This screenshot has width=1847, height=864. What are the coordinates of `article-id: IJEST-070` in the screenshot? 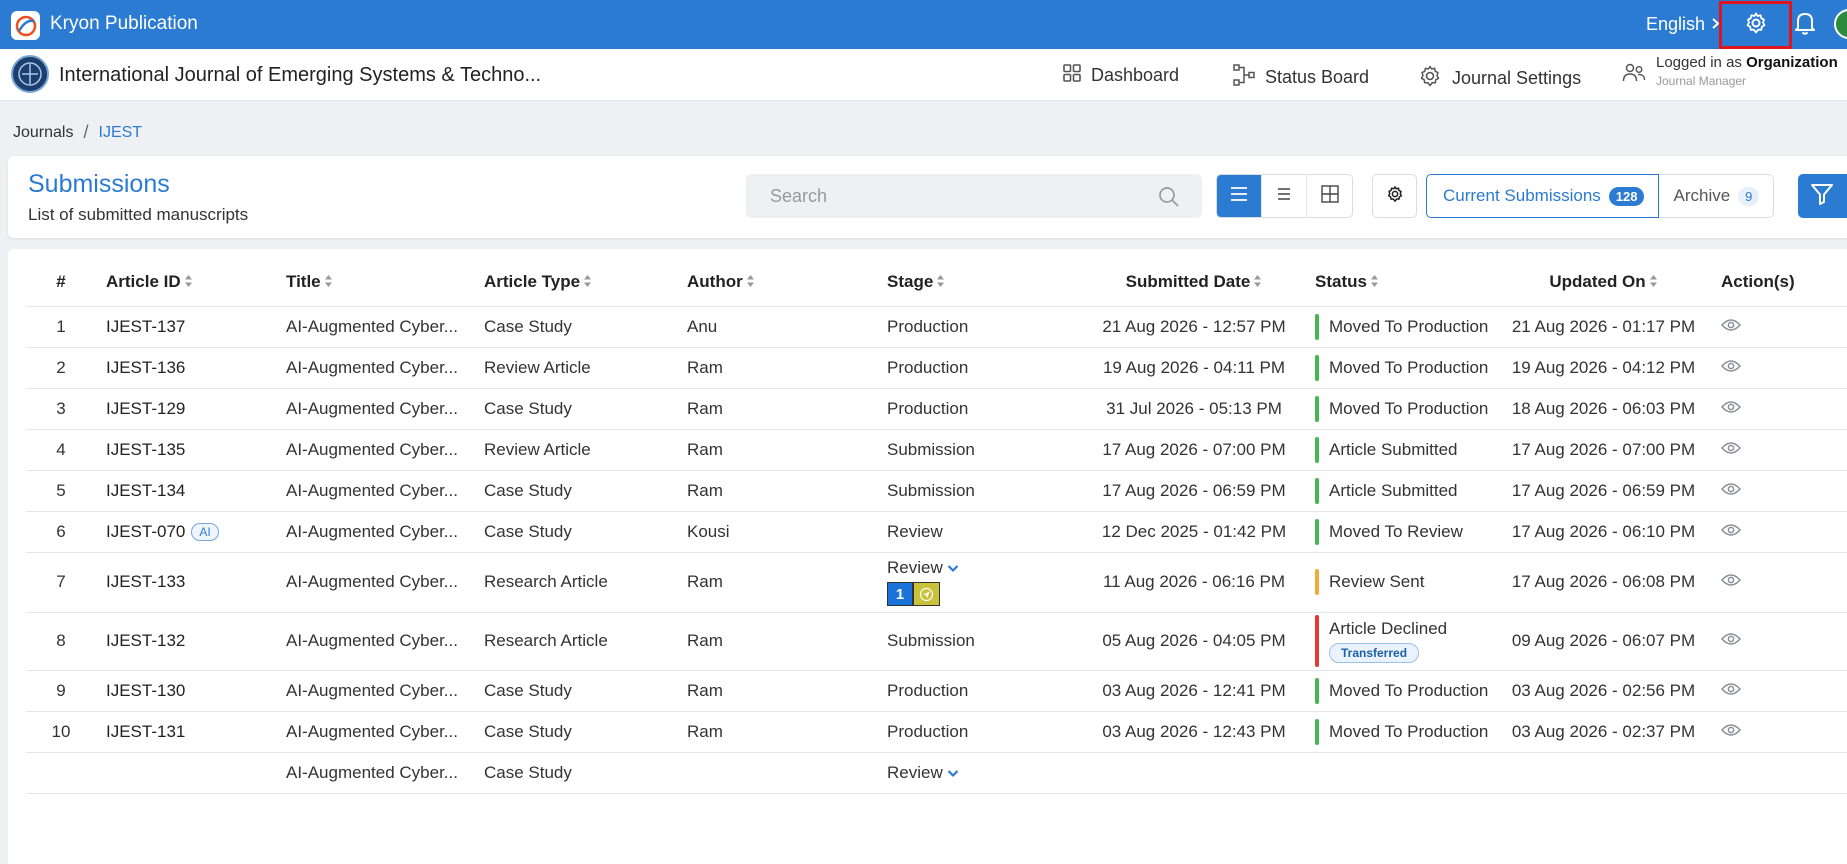 It's located at (145, 531).